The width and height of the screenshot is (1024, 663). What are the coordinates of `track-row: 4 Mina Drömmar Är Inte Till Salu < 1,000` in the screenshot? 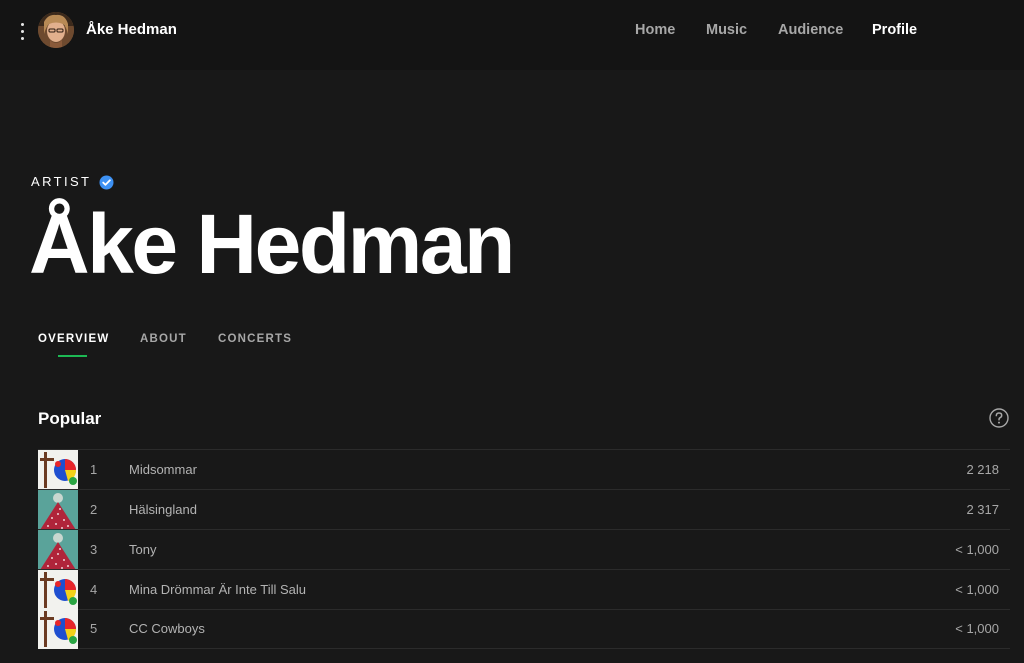 It's located at (524, 589).